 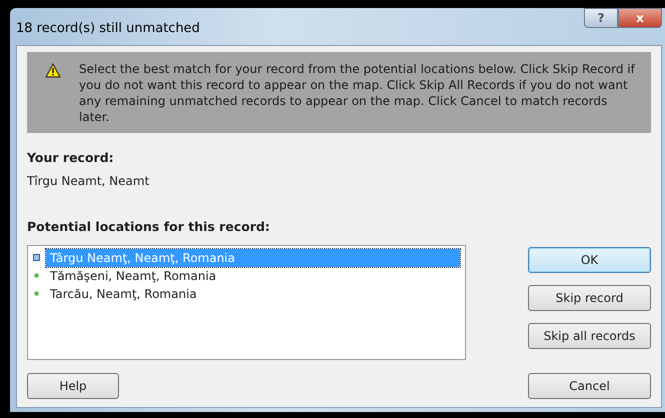 What do you see at coordinates (601, 18) in the screenshot?
I see `help-title-button: ?` at bounding box center [601, 18].